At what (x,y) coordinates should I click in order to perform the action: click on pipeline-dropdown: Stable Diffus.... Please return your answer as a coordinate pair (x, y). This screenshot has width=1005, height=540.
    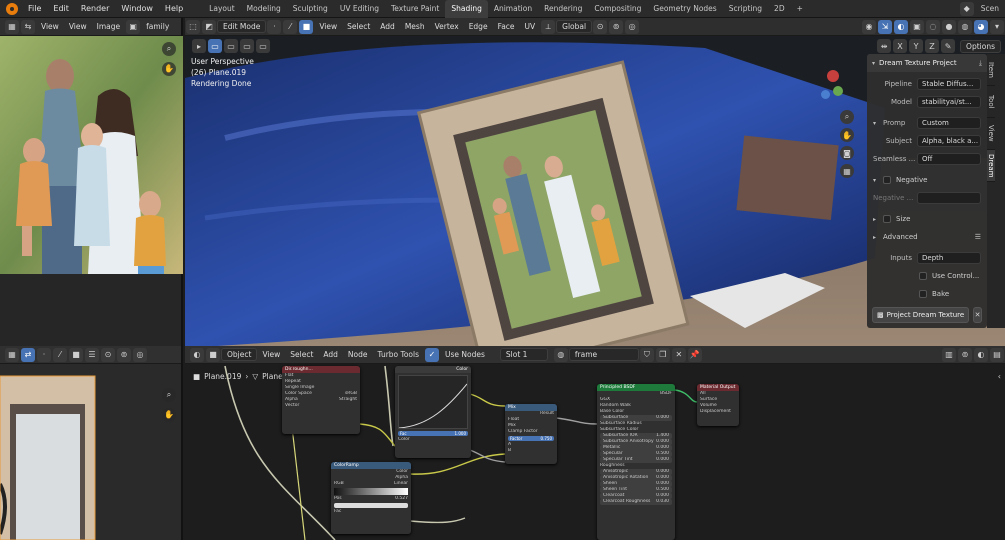
    Looking at the image, I should click on (949, 84).